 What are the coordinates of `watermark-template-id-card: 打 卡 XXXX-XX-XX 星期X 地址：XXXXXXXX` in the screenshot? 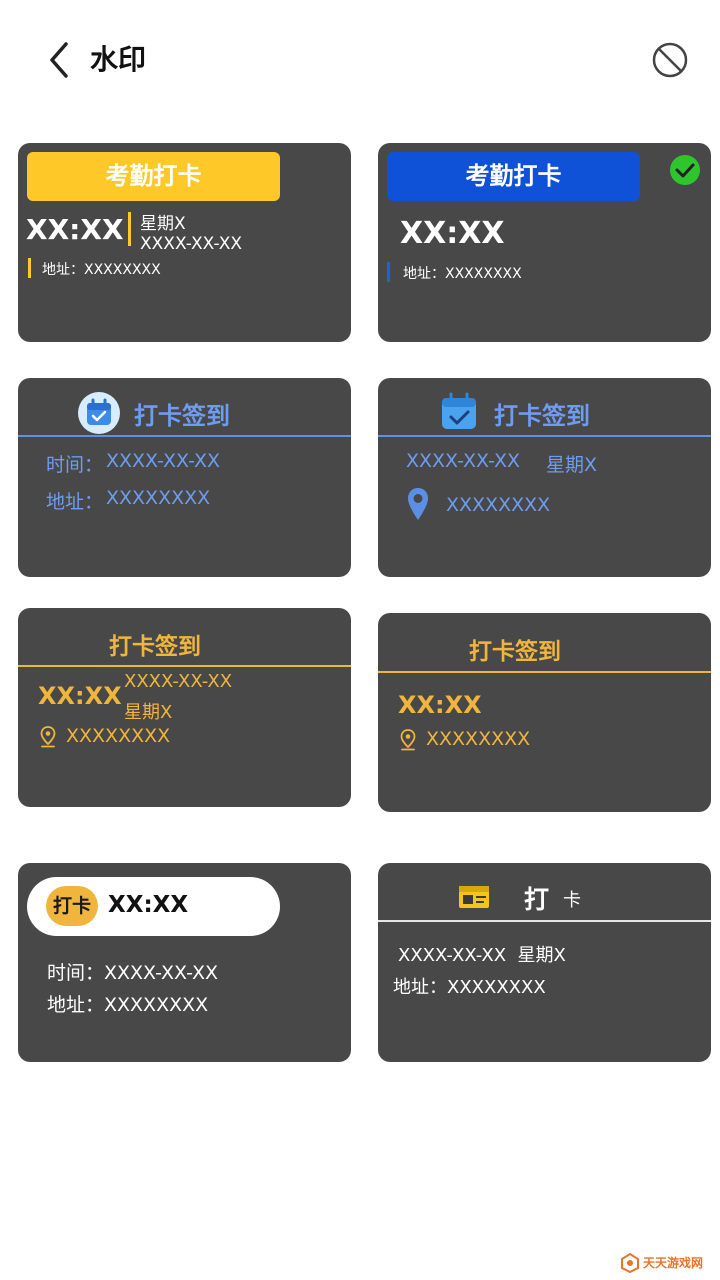 It's located at (544, 962).